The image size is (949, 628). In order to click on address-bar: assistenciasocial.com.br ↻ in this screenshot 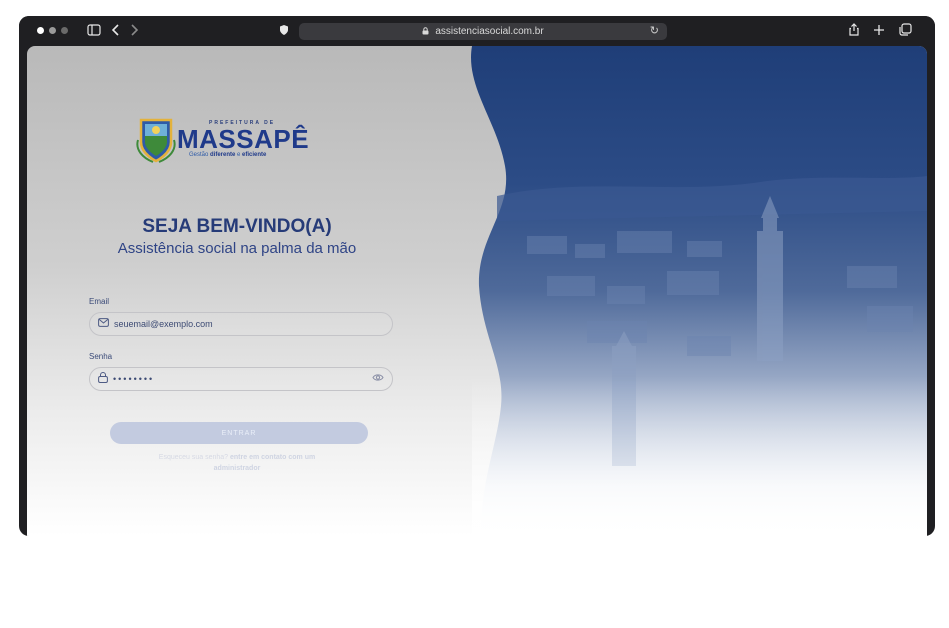, I will do `click(483, 31)`.